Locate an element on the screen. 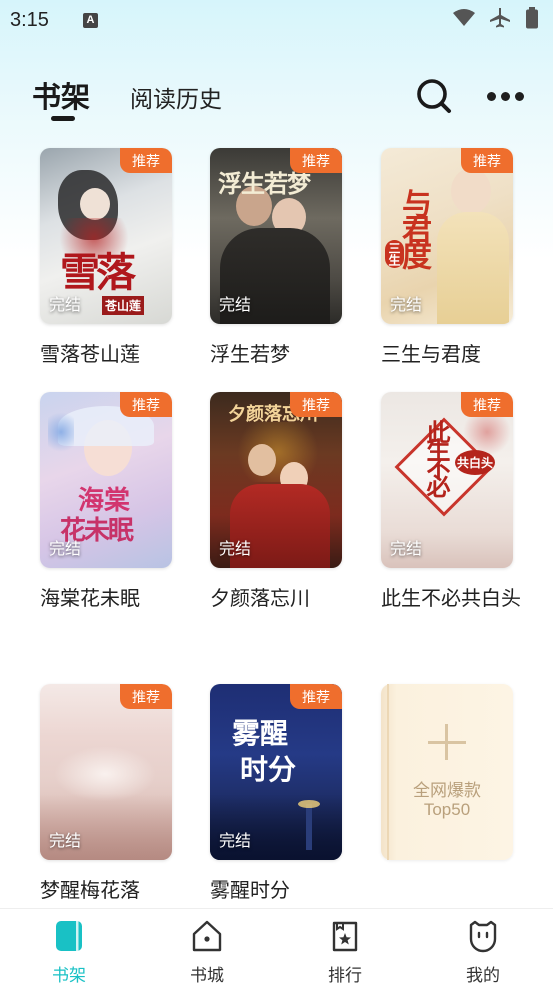  book-cover: 此生不必 共白头 推荐 完结 is located at coordinates (447, 480).